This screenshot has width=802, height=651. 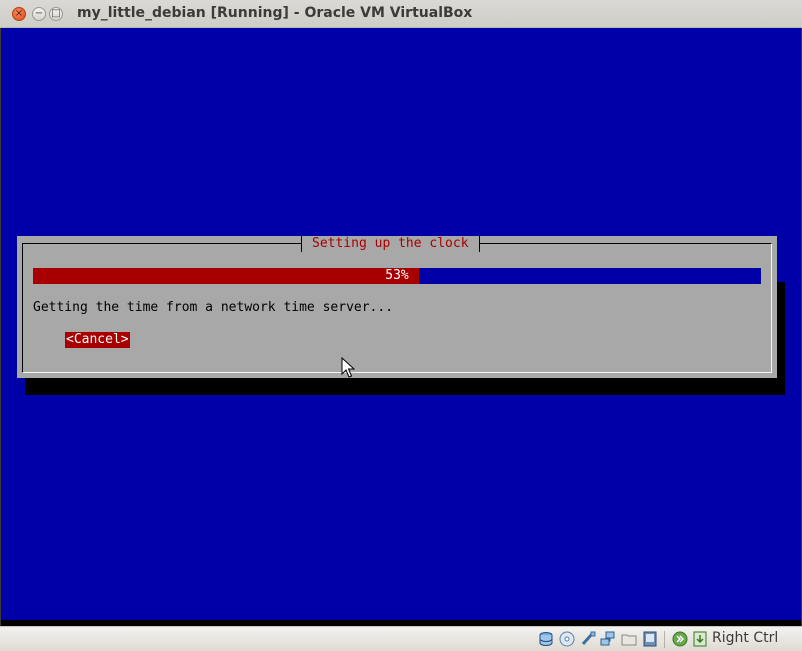 What do you see at coordinates (664, 639) in the screenshot?
I see `status-bar-separator` at bounding box center [664, 639].